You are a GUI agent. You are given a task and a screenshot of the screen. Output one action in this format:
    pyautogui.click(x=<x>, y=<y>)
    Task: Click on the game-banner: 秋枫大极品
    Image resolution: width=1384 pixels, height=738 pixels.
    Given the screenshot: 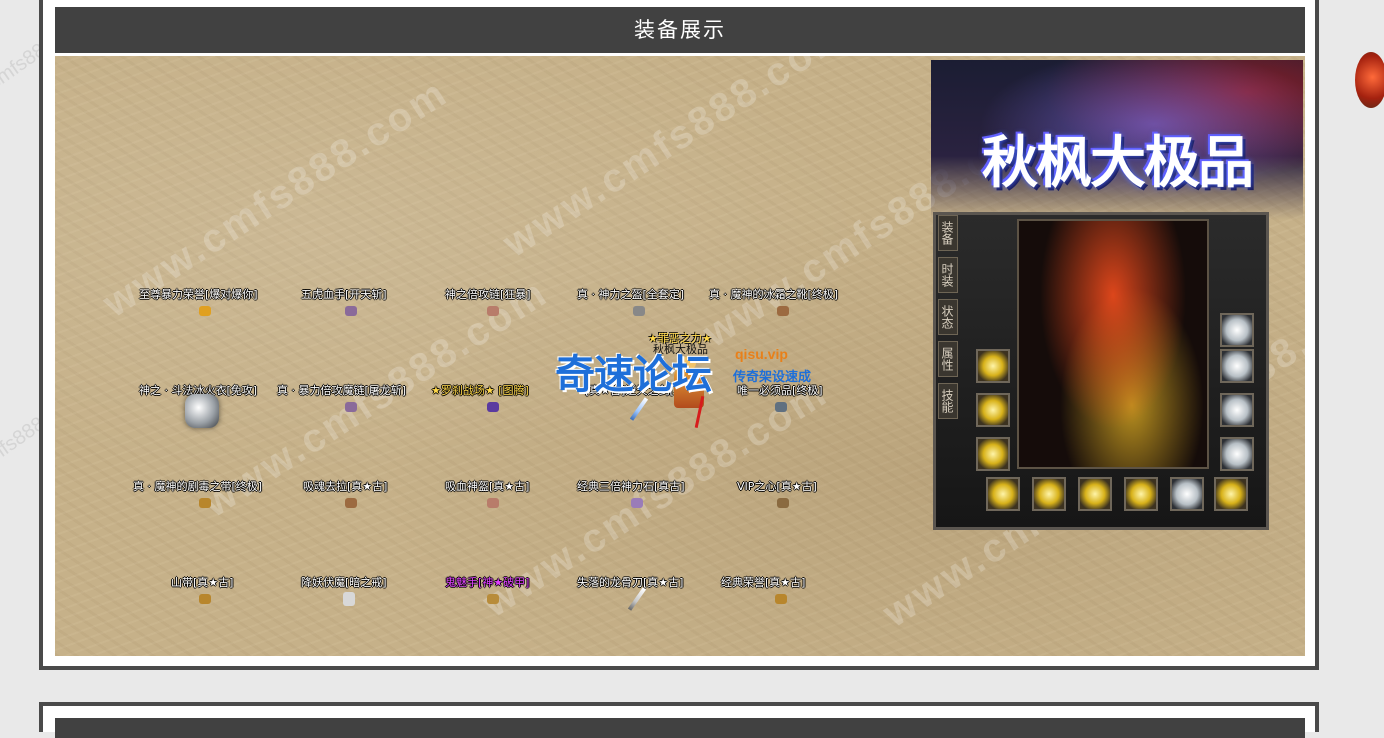 What is the action you would take?
    pyautogui.click(x=1117, y=140)
    